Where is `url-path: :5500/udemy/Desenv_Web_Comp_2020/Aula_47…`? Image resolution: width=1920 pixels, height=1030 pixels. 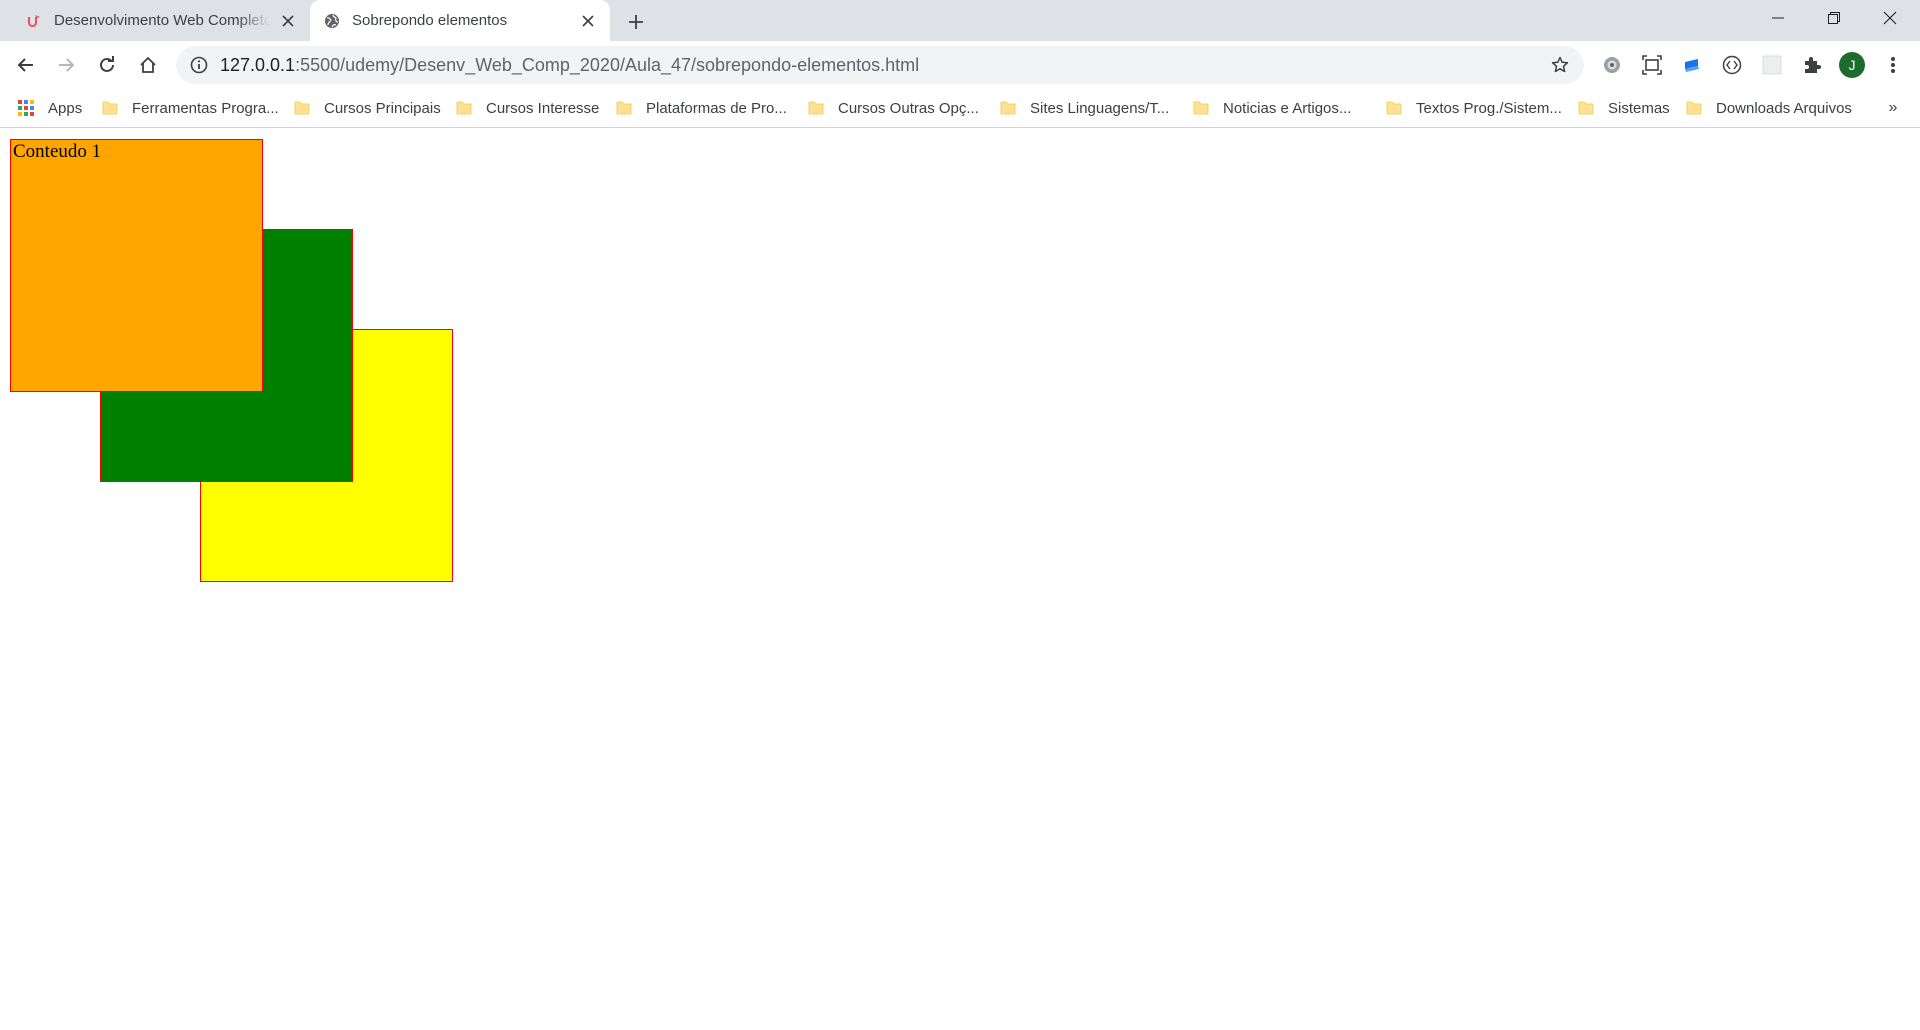 url-path: :5500/udemy/Desenv_Web_Comp_2020/Aula_47… is located at coordinates (607, 64).